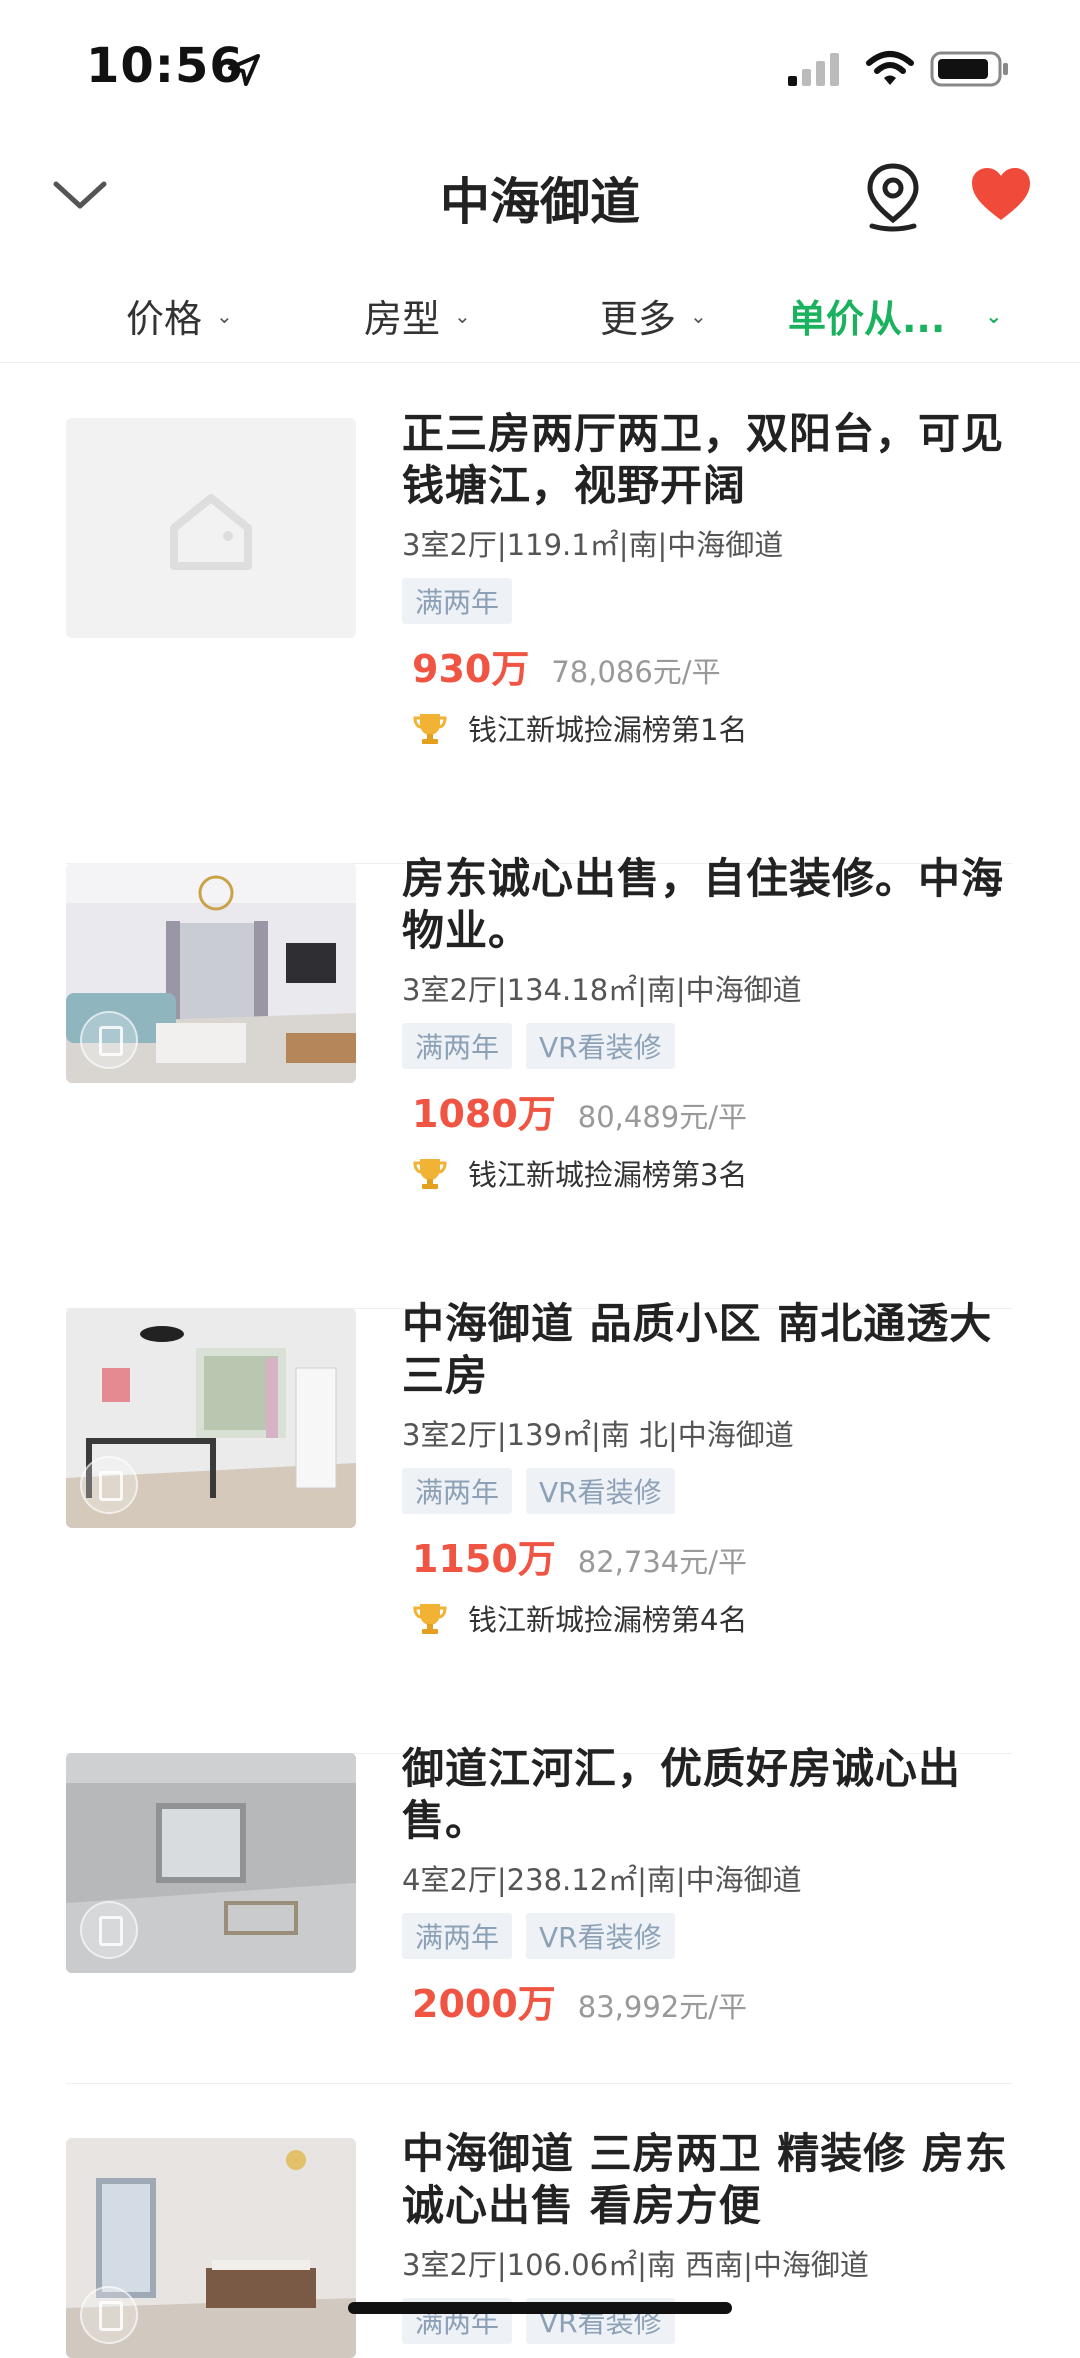 The width and height of the screenshot is (1080, 2358). What do you see at coordinates (540, 316) in the screenshot?
I see `filter-bar: 价格 ⌄ 房型 ⌄ 更多 ⌄ 单价从... ⌄` at bounding box center [540, 316].